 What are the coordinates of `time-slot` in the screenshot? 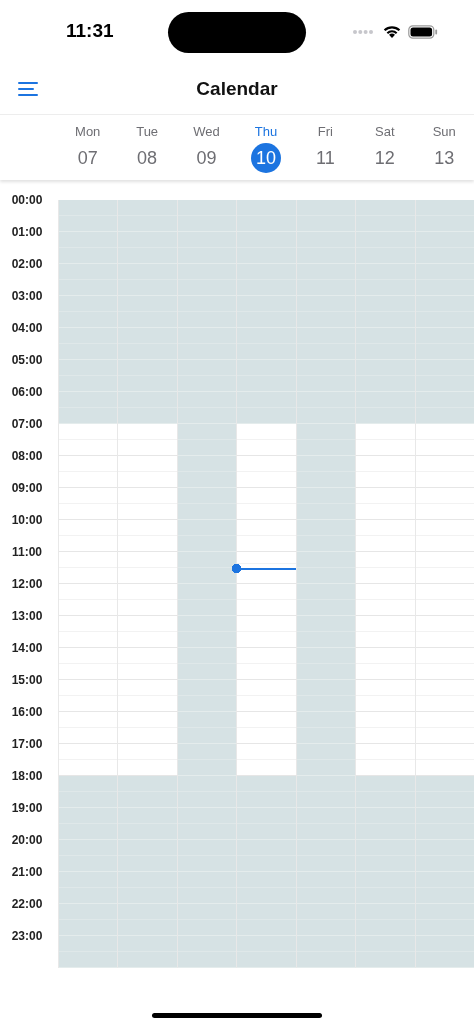 It's located at (207, 576).